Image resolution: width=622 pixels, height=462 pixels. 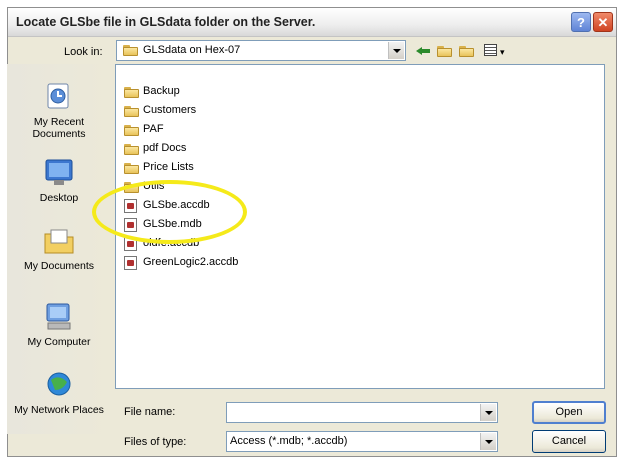 I want to click on look-in-label: Look in:, so click(x=83, y=52).